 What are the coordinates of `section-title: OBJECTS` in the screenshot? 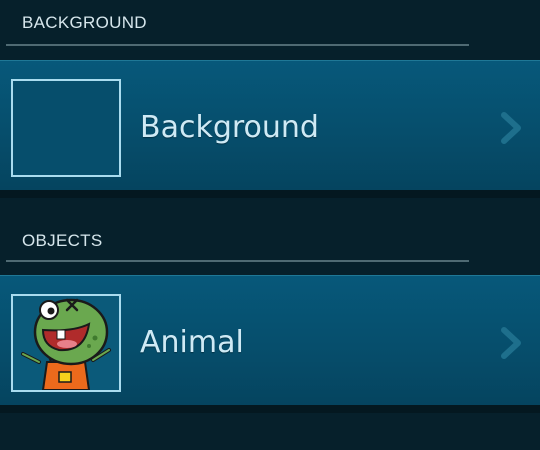 It's located at (62, 240).